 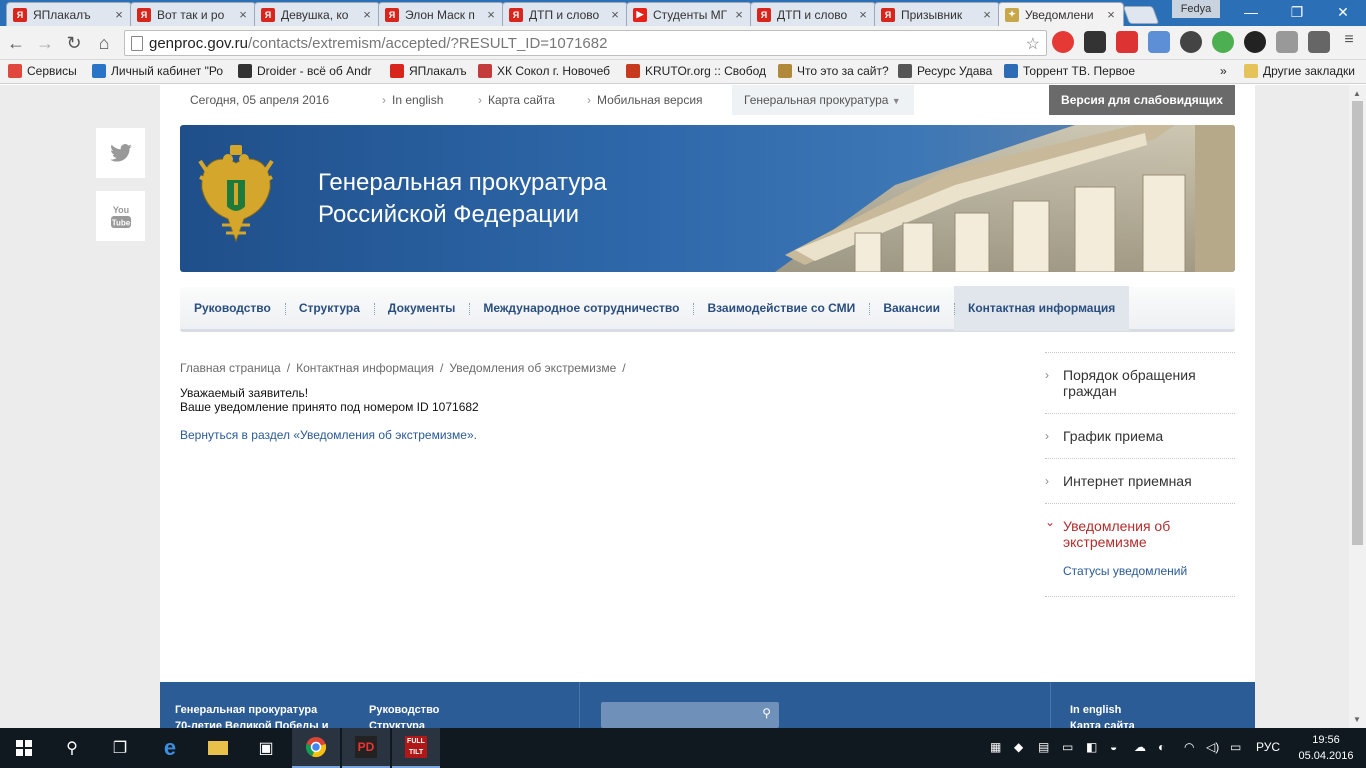 I want to click on organization-dropdown: Генеральная прокуратура ▼, so click(x=823, y=100).